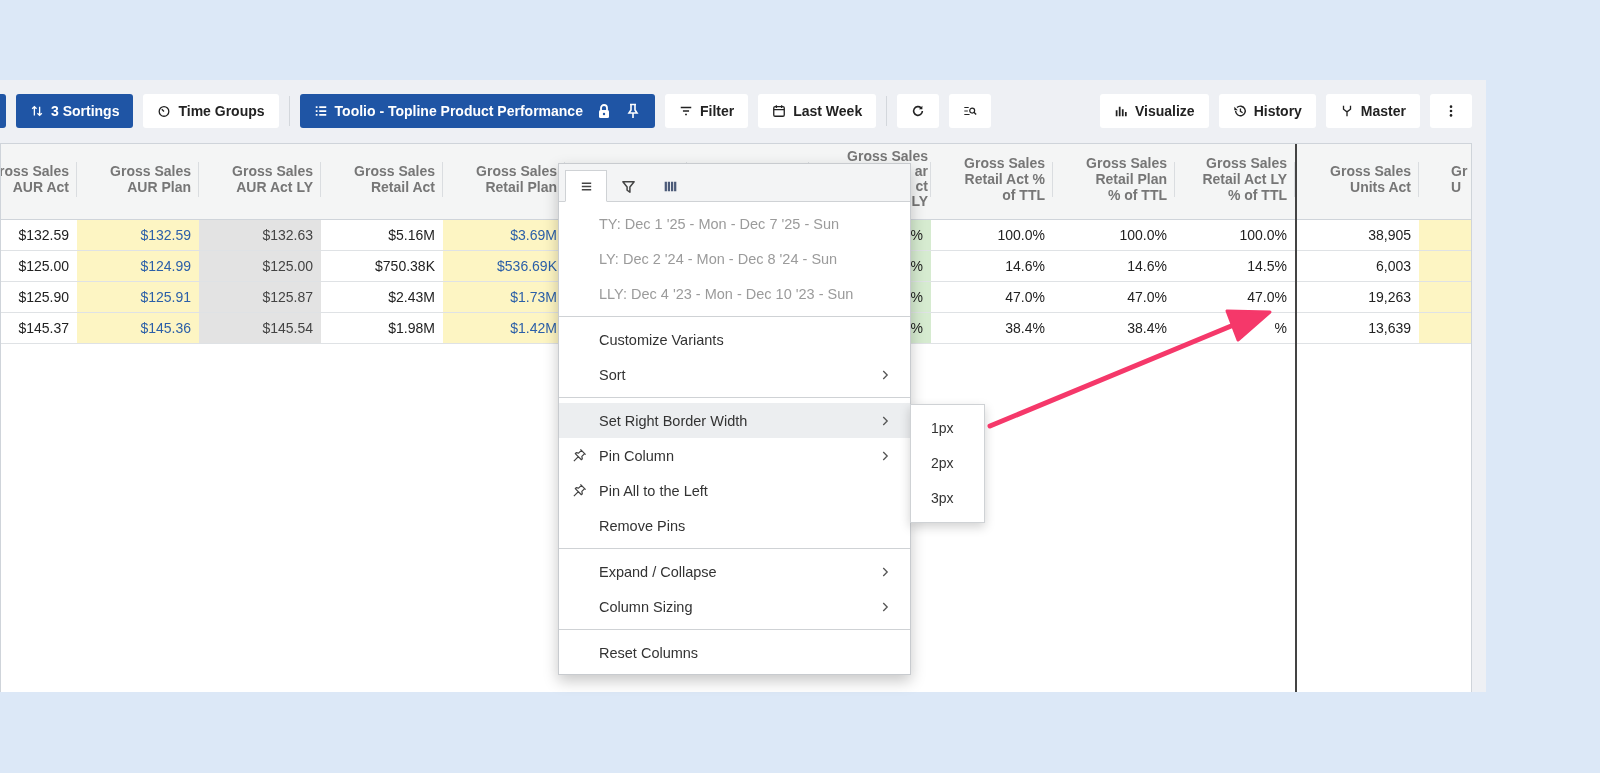 The width and height of the screenshot is (1600, 773). I want to click on visualize-button: Visualize, so click(1154, 111).